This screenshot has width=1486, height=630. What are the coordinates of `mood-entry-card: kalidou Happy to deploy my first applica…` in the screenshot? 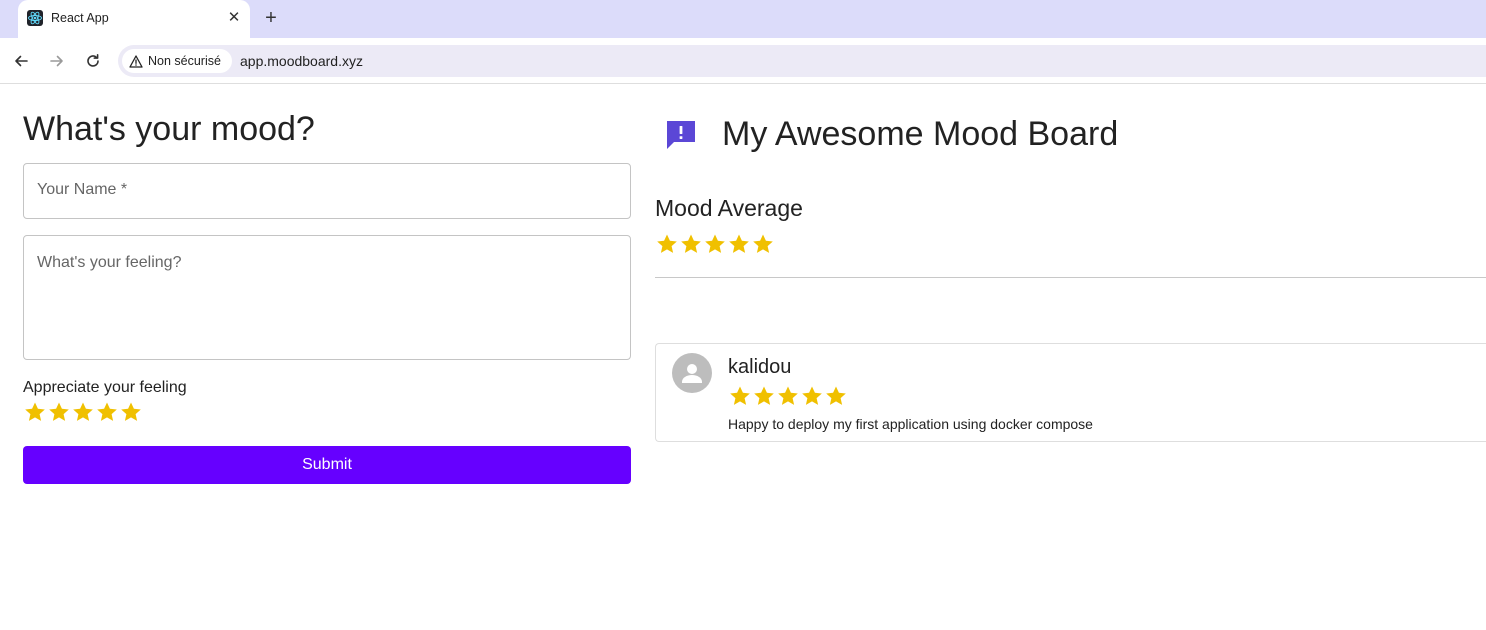 It's located at (1070, 392).